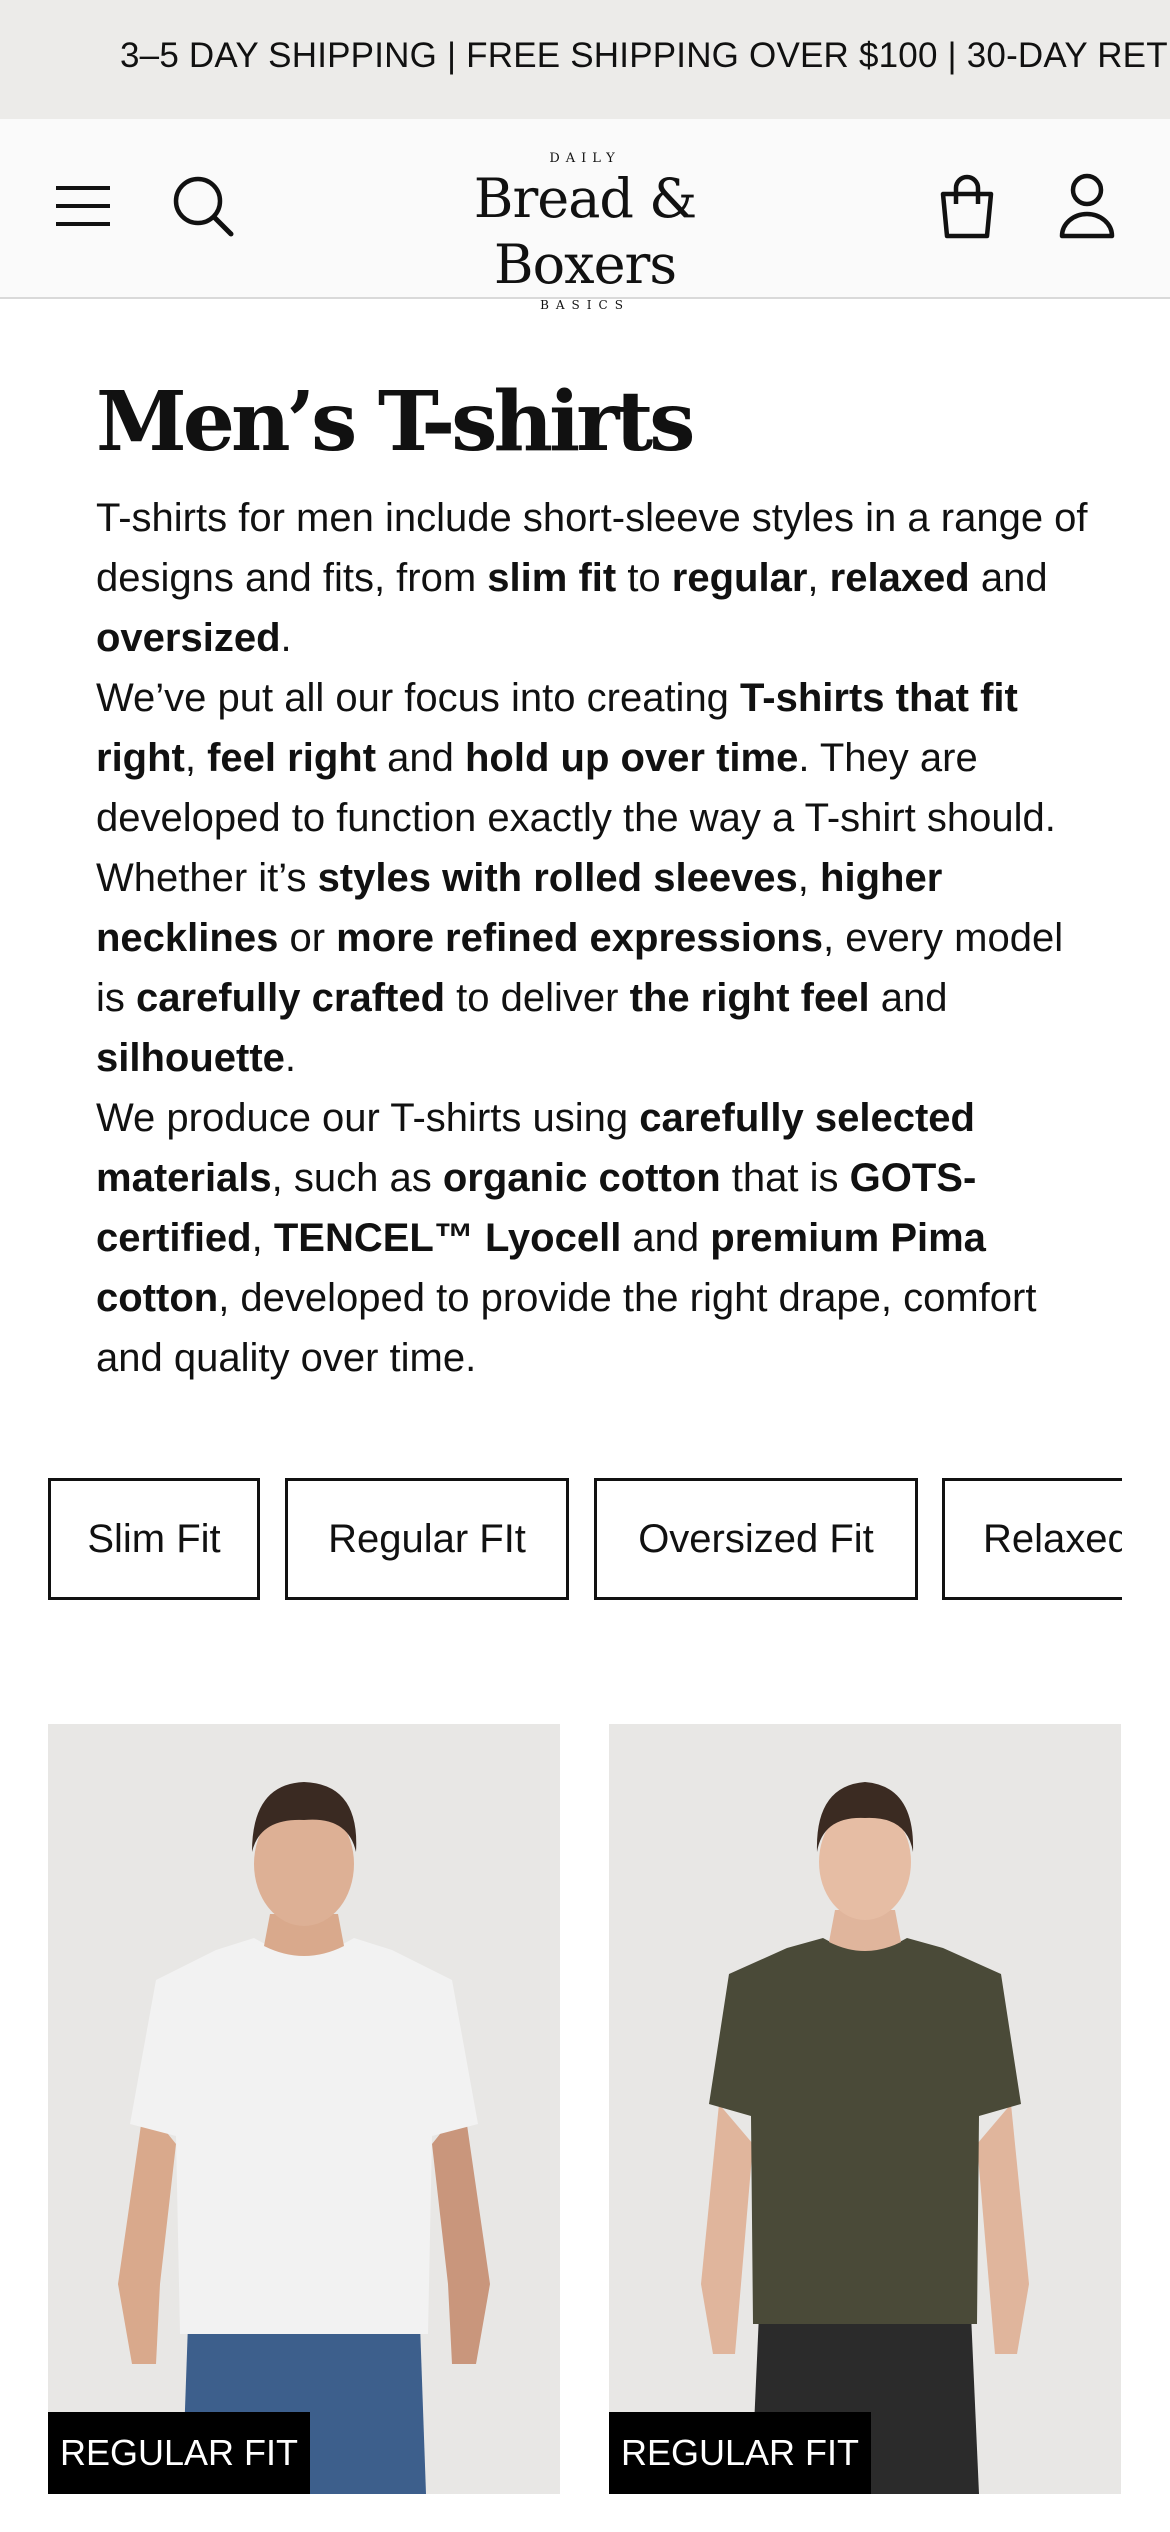 The image size is (1170, 2532). I want to click on description-emphasis: relaxed, so click(899, 578).